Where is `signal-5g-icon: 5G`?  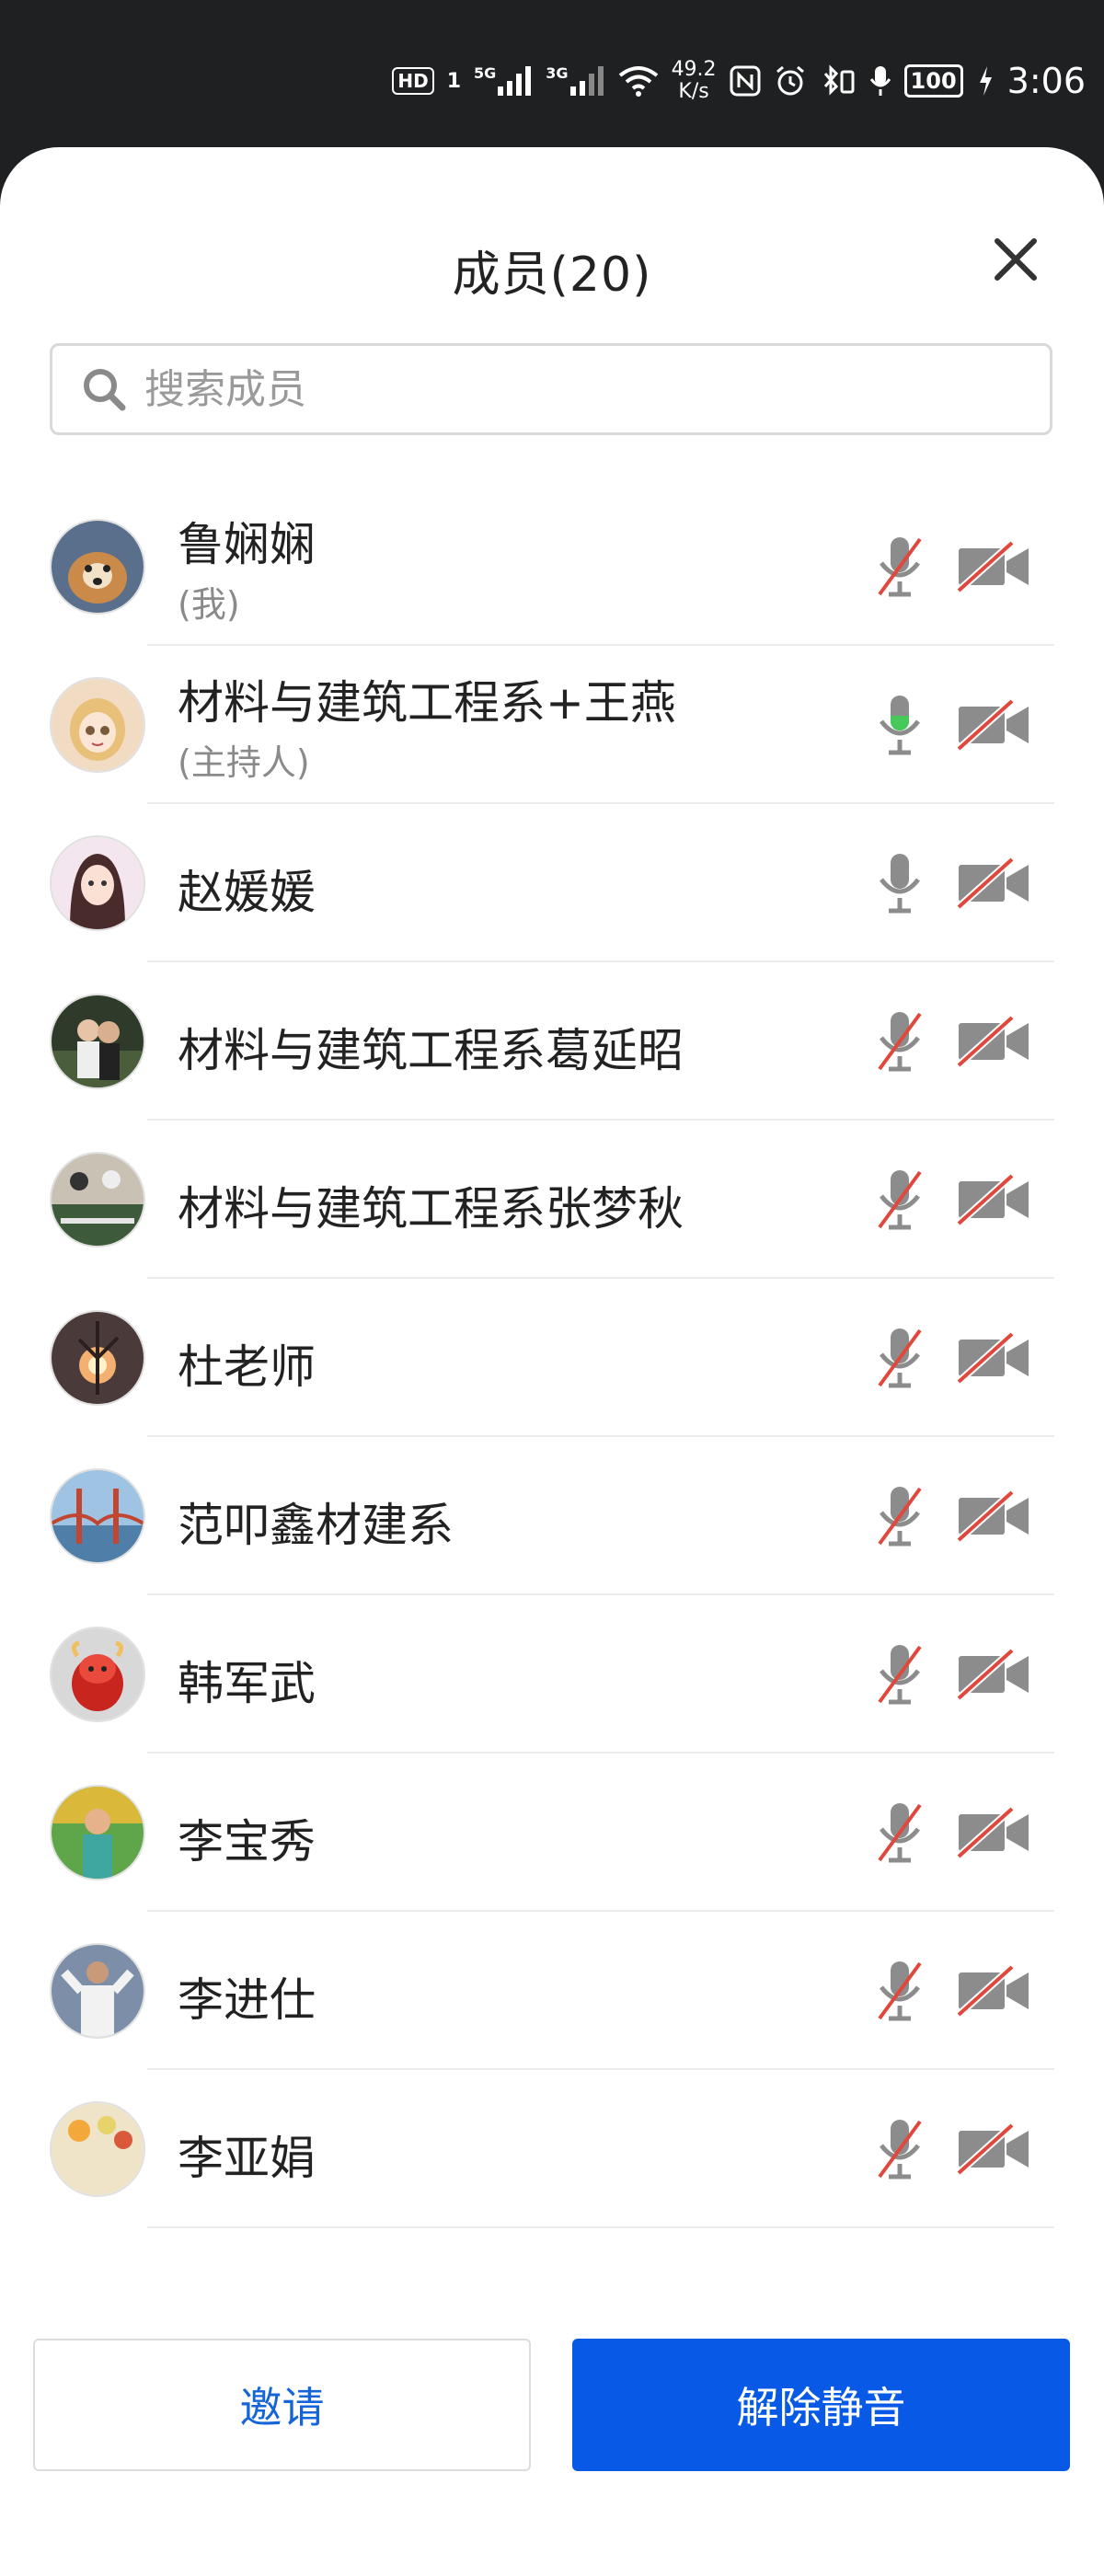
signal-5g-icon: 5G is located at coordinates (503, 81).